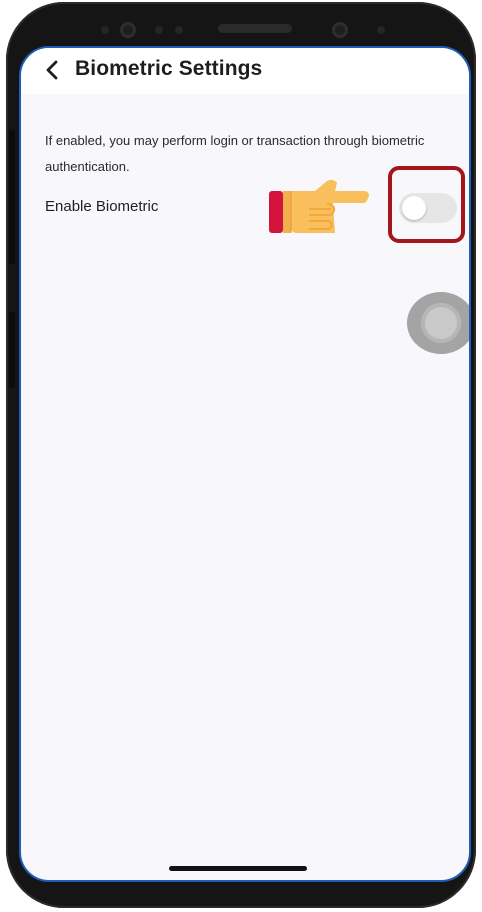  What do you see at coordinates (319, 206) in the screenshot?
I see `pointing-hand-icon` at bounding box center [319, 206].